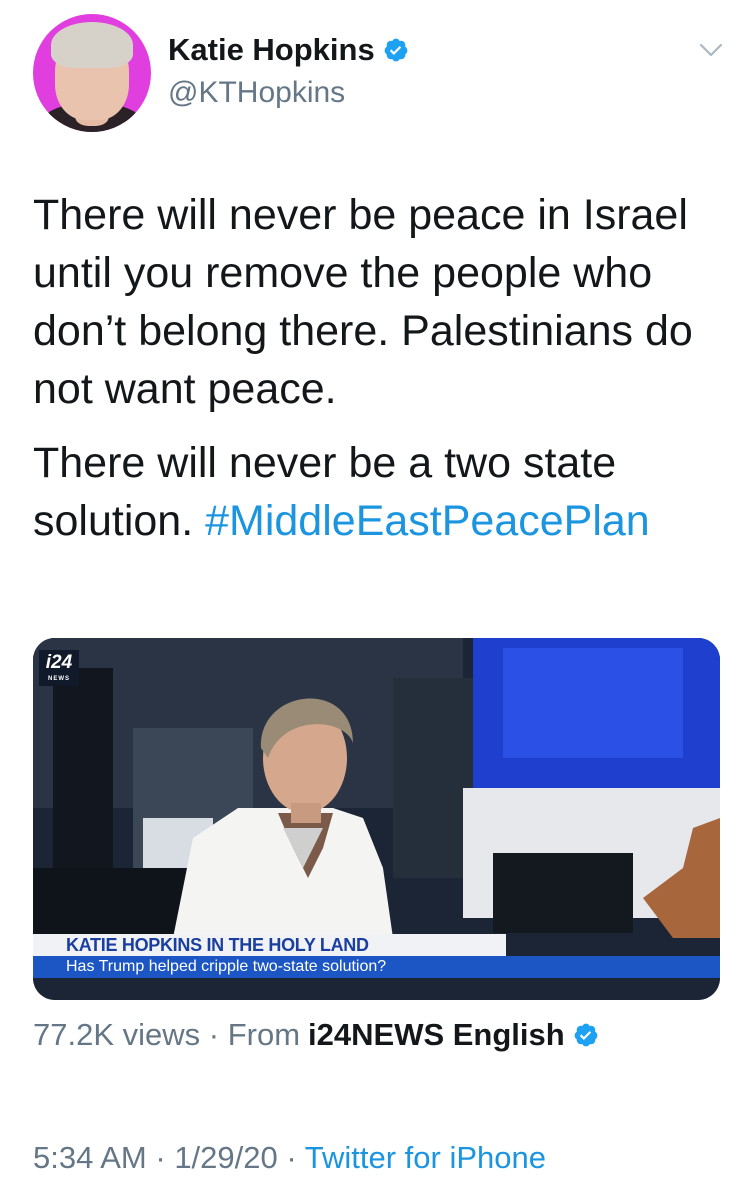 Image resolution: width=742 pixels, height=1200 pixels. Describe the element at coordinates (90, 1157) in the screenshot. I see `tweet-time: 5:34 AM` at that location.